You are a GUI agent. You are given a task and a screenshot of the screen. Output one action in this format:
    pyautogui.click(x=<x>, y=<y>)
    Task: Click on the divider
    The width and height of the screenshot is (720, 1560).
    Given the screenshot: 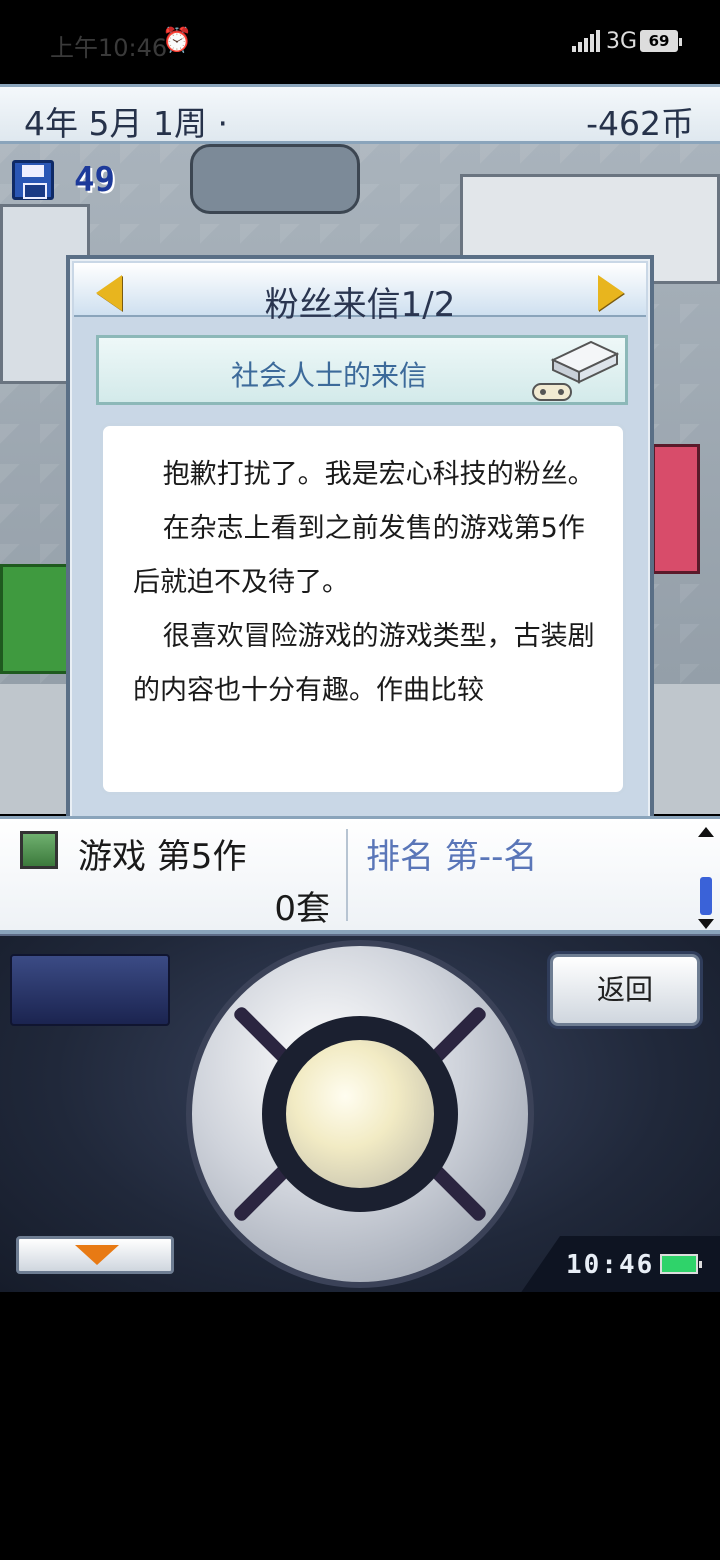 What is the action you would take?
    pyautogui.click(x=347, y=875)
    